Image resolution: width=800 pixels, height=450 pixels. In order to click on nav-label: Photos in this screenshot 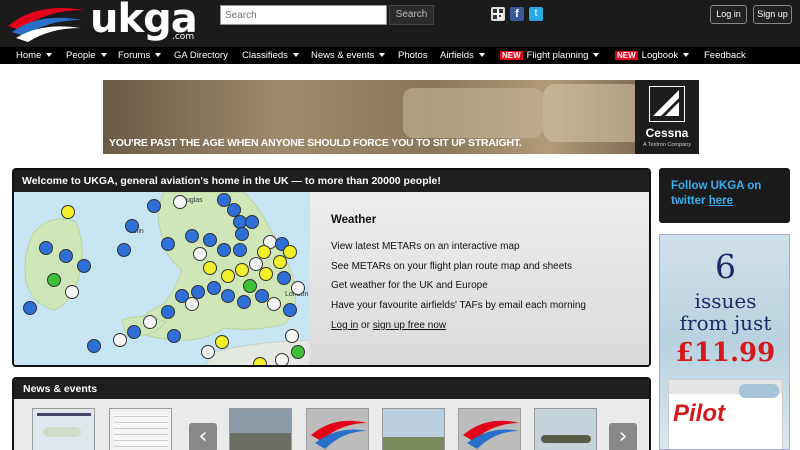, I will do `click(413, 55)`.